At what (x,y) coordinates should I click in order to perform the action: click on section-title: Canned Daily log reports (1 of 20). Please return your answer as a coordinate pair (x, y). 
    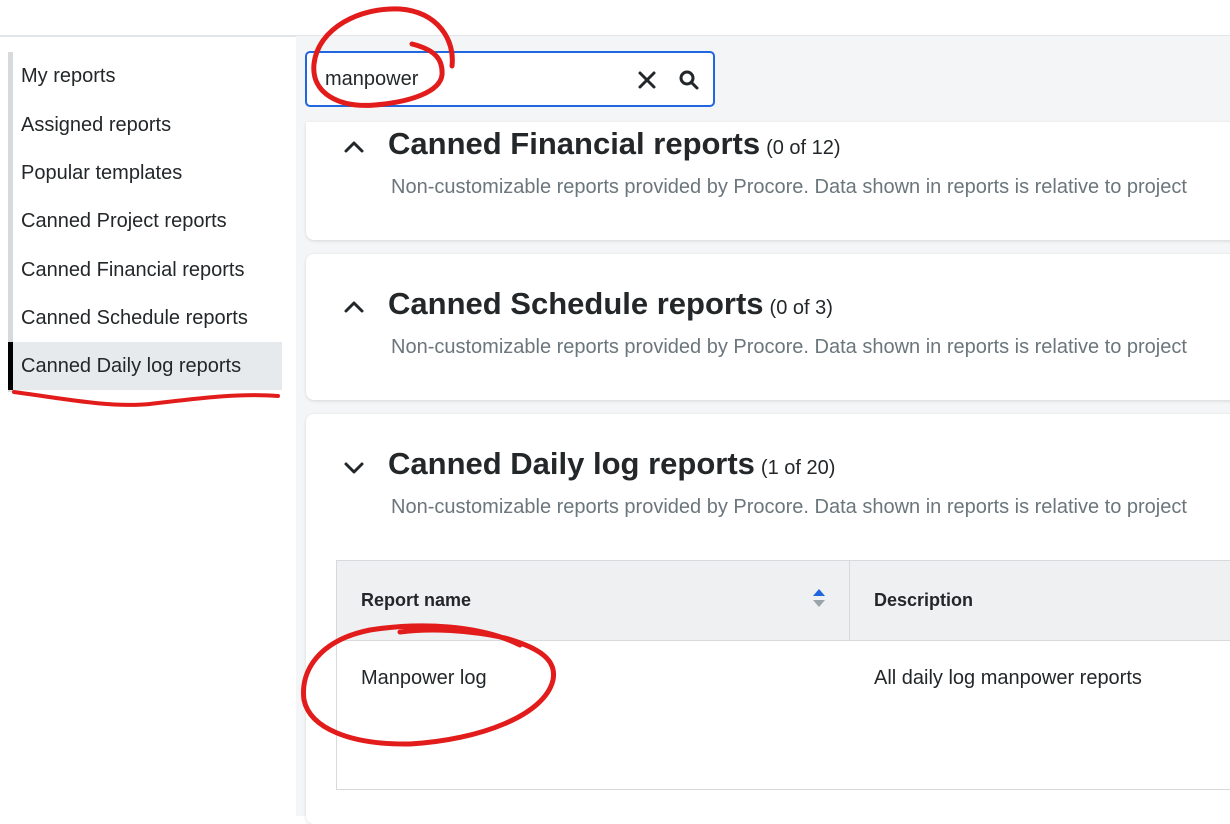
    Looking at the image, I should click on (611, 464).